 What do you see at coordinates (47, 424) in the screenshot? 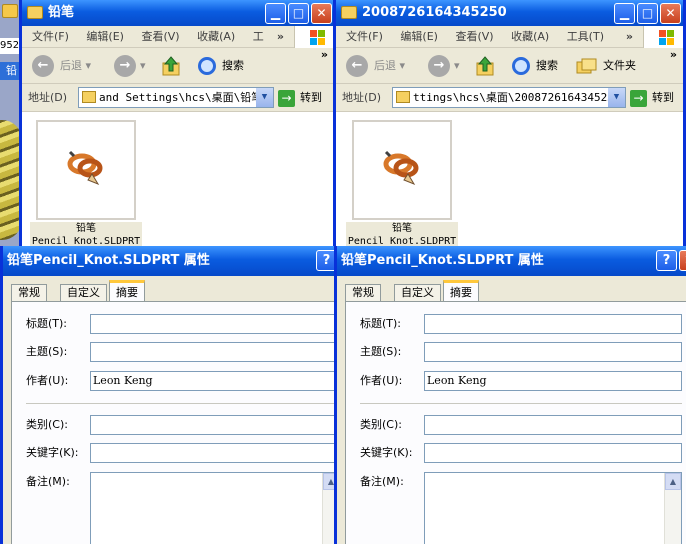
I see `category-label: 类别(C):` at bounding box center [47, 424].